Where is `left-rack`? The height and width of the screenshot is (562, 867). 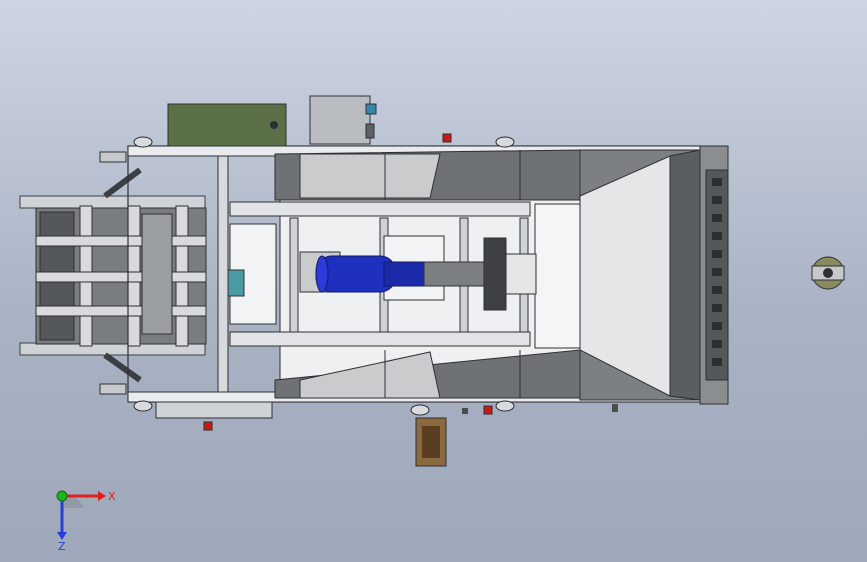 left-rack is located at coordinates (113, 275).